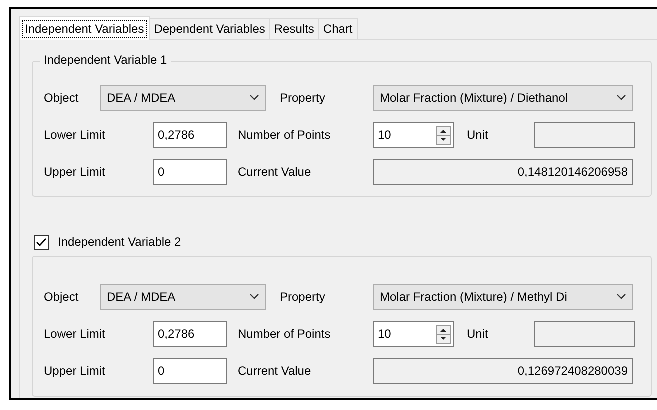  Describe the element at coordinates (503, 172) in the screenshot. I see `value-field: 0,148120146206958` at that location.